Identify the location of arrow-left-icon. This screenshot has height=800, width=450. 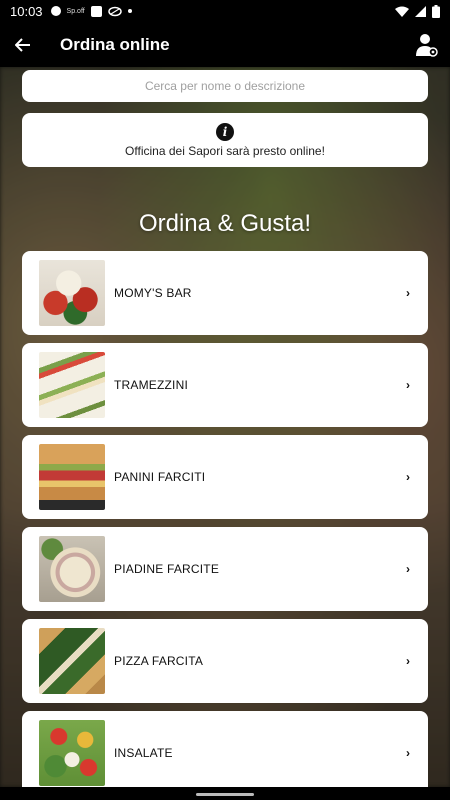
(22, 44).